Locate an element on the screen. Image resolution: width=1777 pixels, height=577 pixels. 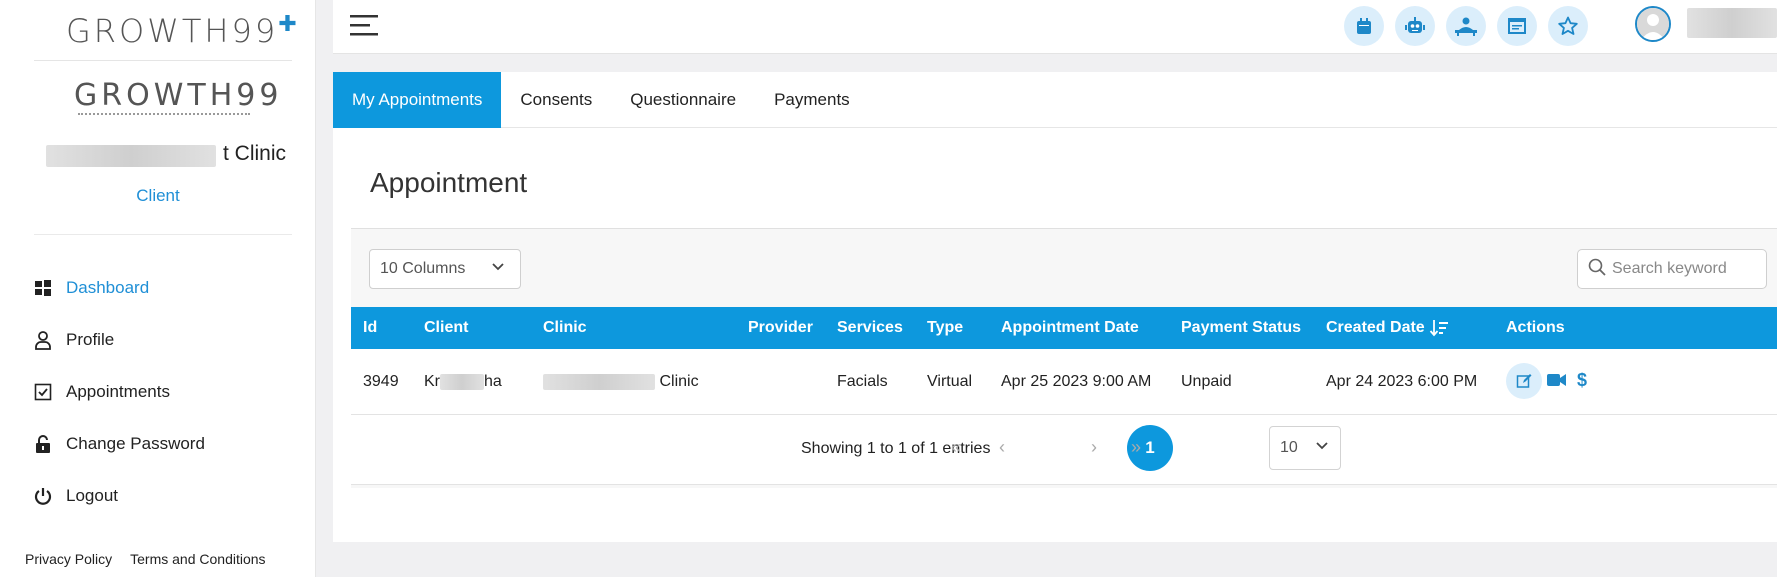
tab-payments: Payments is located at coordinates (812, 100).